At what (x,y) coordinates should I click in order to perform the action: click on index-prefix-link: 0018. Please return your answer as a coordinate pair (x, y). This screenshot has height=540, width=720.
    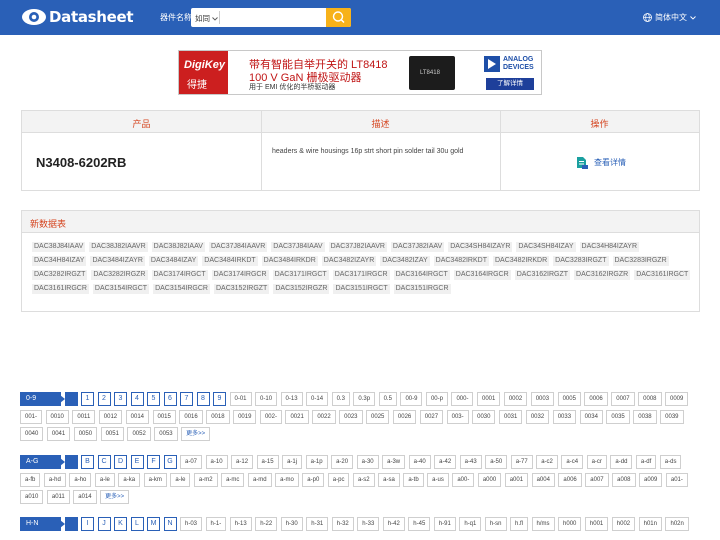
    Looking at the image, I should click on (218, 416).